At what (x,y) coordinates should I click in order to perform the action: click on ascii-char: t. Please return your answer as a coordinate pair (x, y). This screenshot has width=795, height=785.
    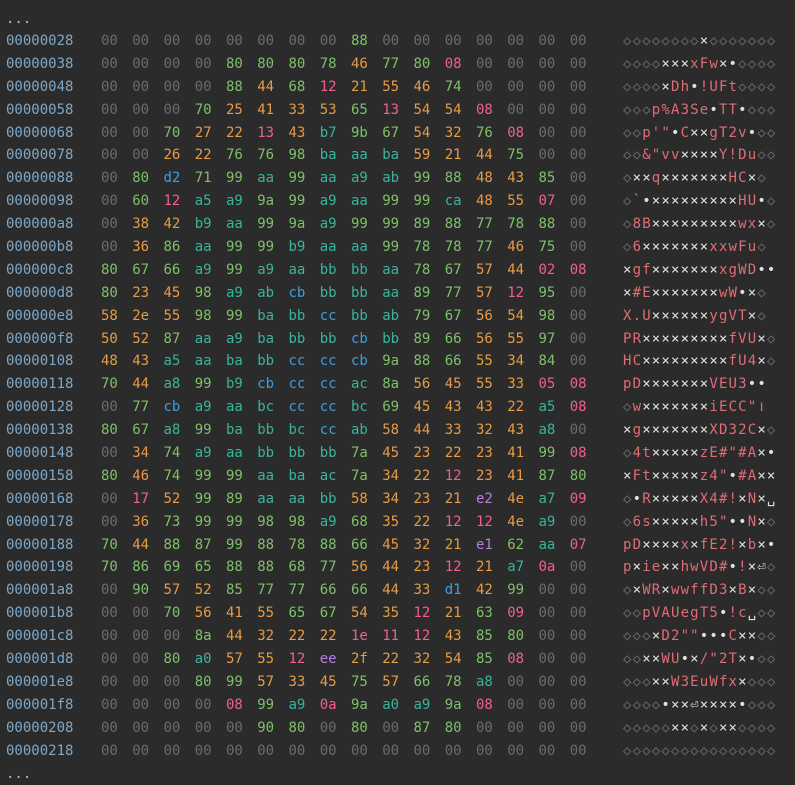
    Looking at the image, I should click on (732, 86).